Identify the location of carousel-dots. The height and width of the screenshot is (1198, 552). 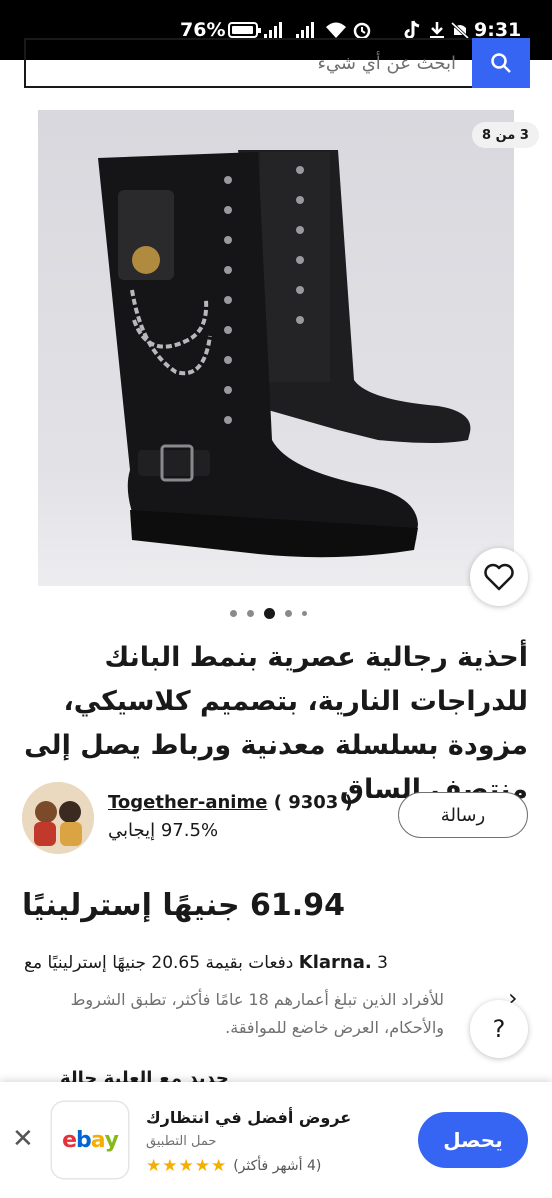
(268, 613).